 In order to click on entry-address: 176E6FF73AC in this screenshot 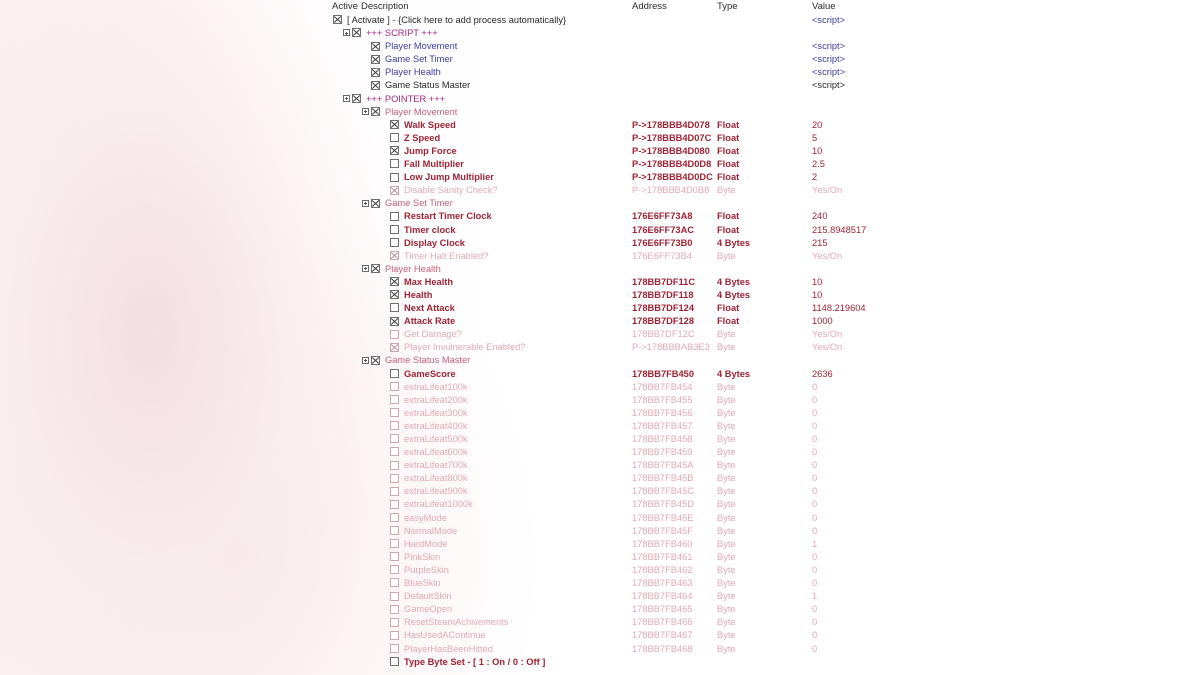, I will do `click(663, 230)`.